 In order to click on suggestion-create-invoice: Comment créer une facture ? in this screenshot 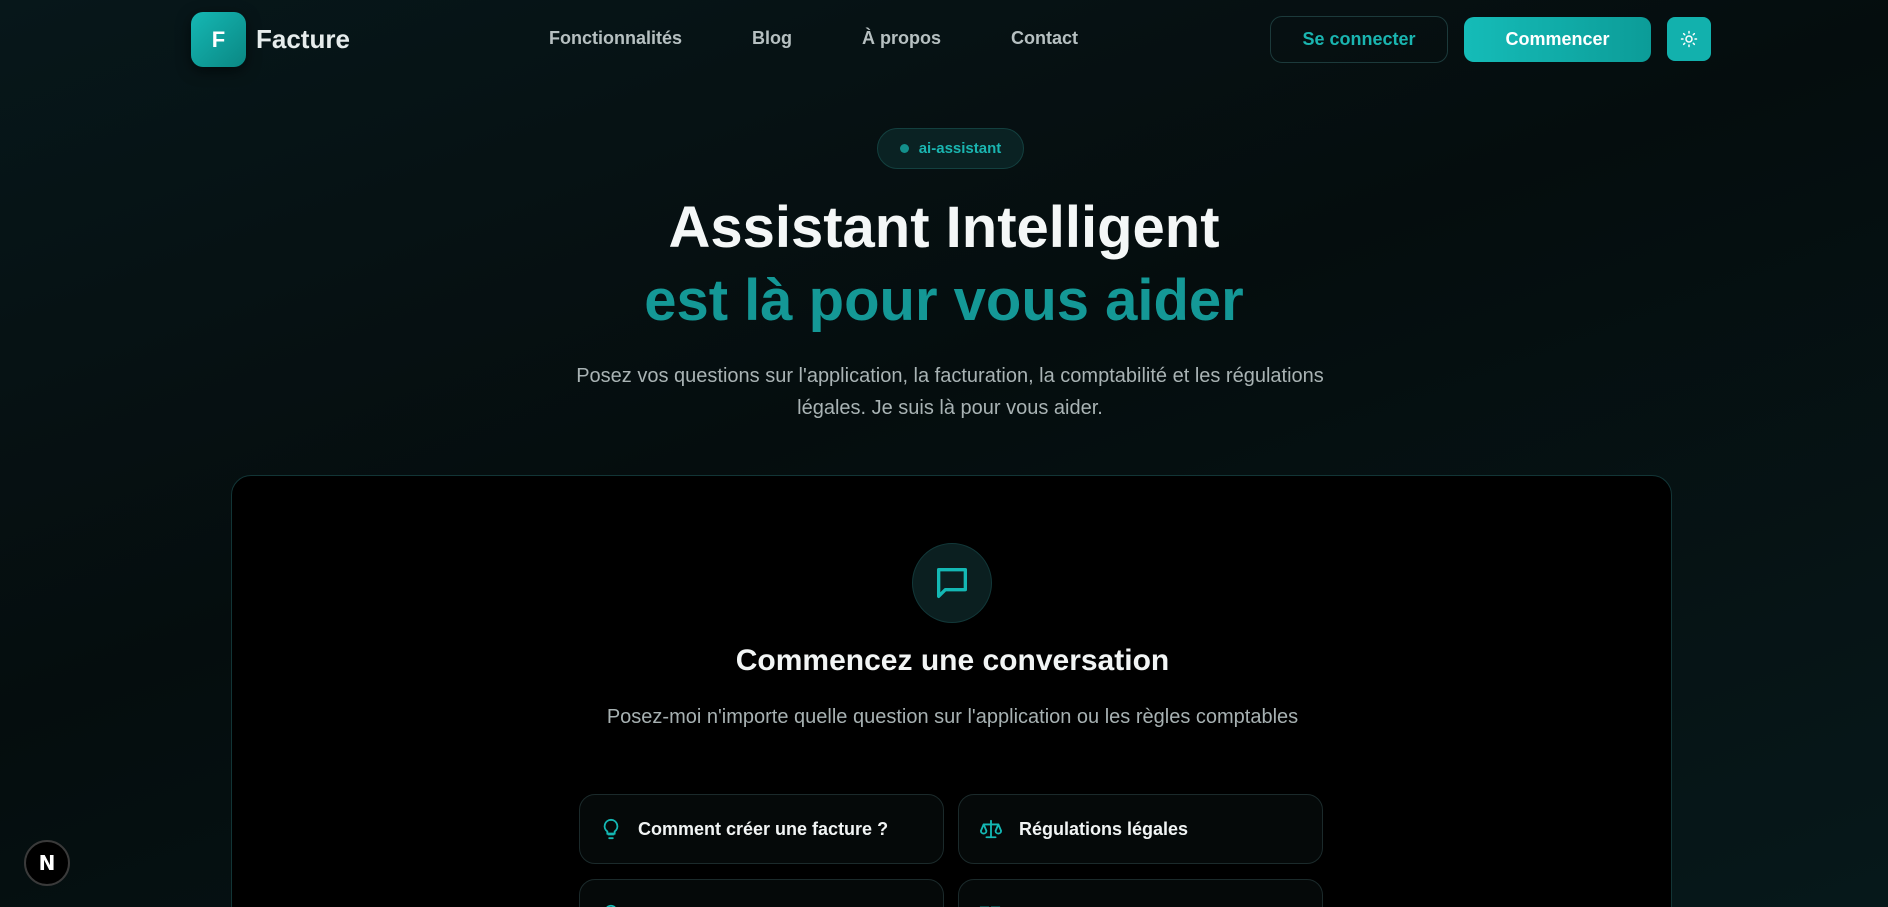, I will do `click(761, 829)`.